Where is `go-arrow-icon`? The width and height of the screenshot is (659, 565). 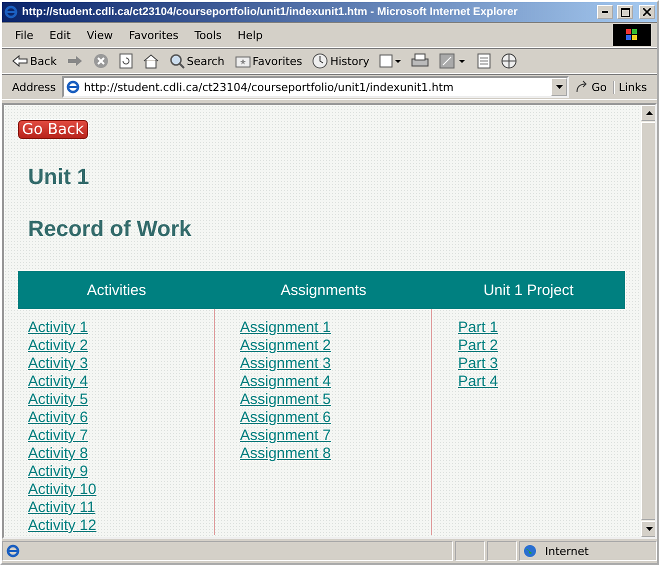 go-arrow-icon is located at coordinates (582, 87).